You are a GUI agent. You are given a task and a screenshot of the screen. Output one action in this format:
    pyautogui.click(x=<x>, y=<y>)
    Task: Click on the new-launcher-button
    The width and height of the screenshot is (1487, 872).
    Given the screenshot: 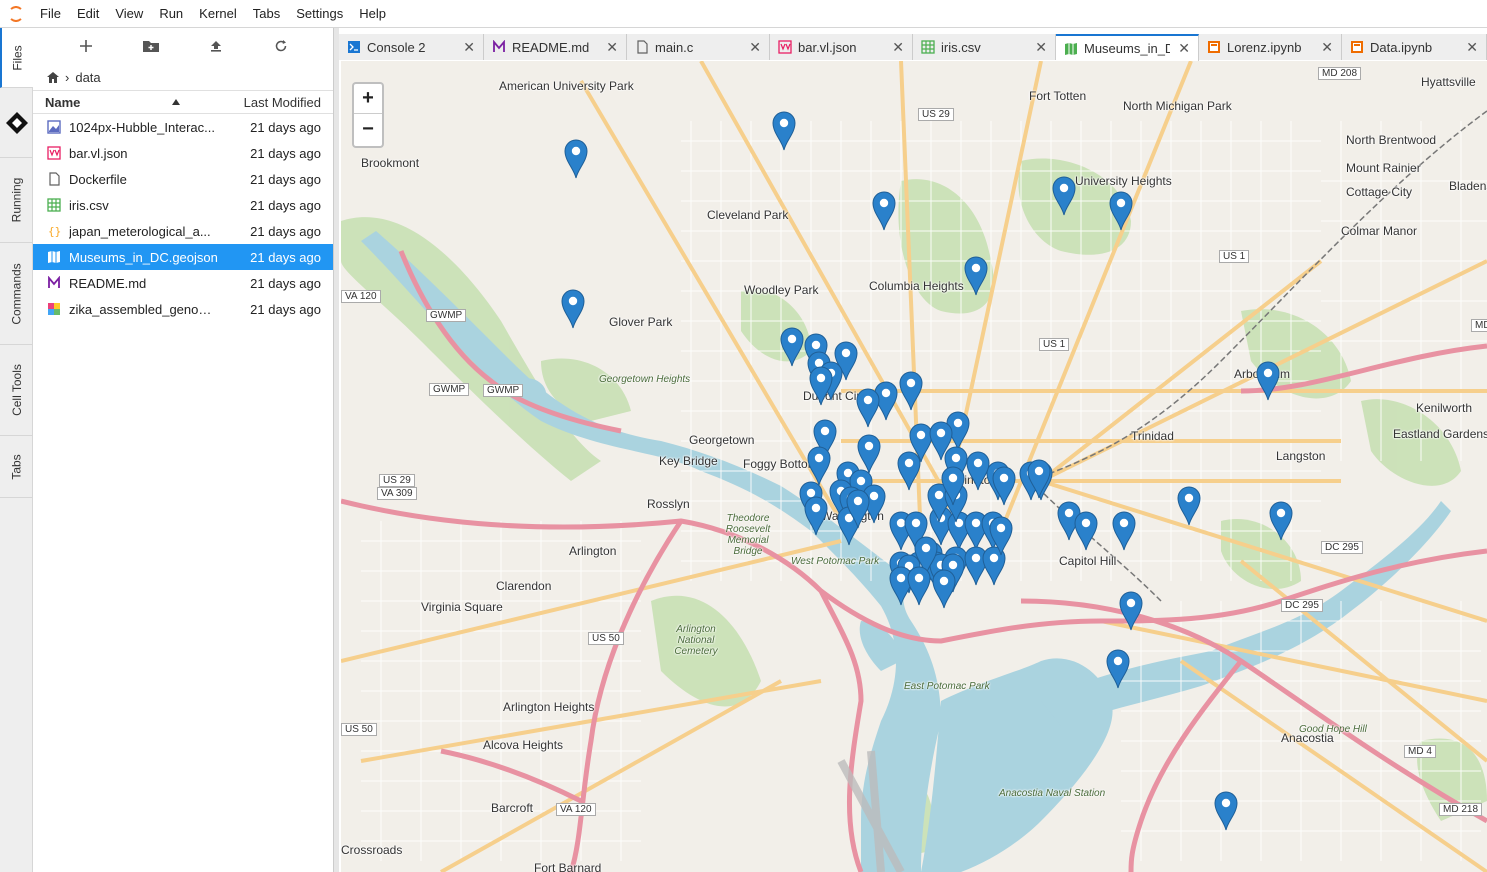 What is the action you would take?
    pyautogui.click(x=86, y=46)
    